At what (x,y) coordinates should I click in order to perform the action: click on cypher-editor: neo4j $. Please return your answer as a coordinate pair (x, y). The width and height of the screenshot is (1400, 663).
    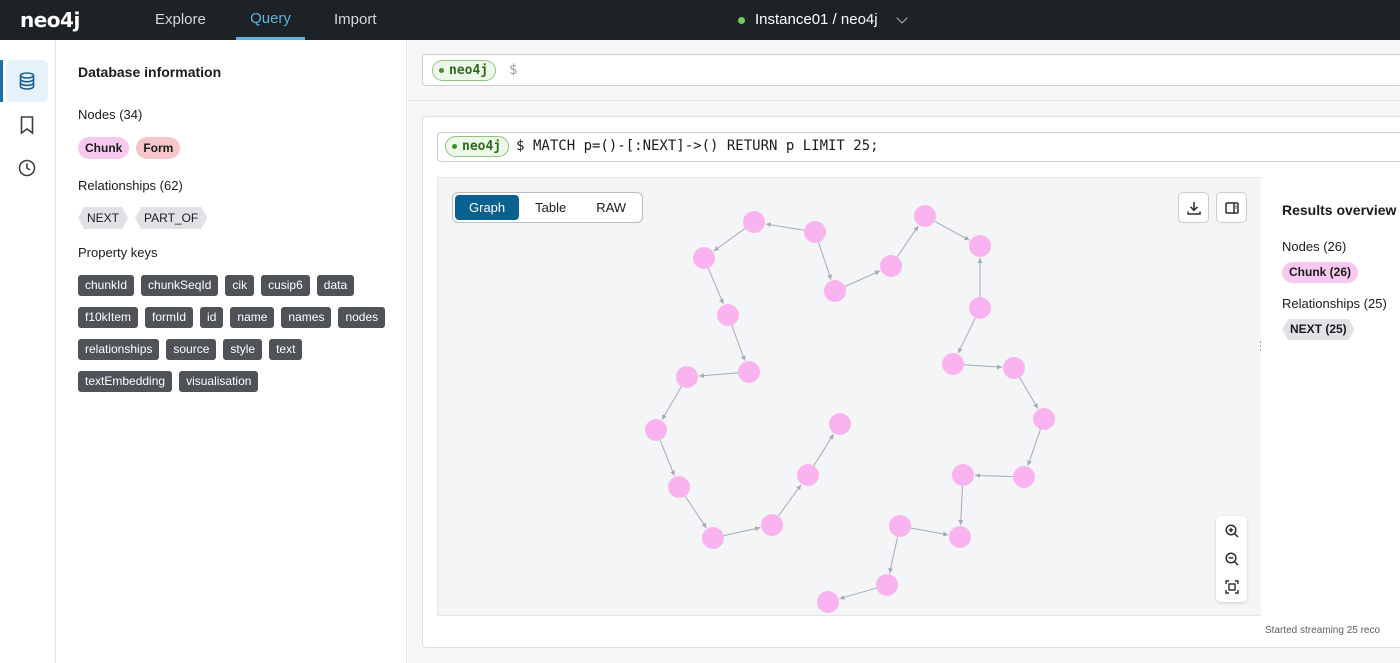
    Looking at the image, I should click on (911, 70).